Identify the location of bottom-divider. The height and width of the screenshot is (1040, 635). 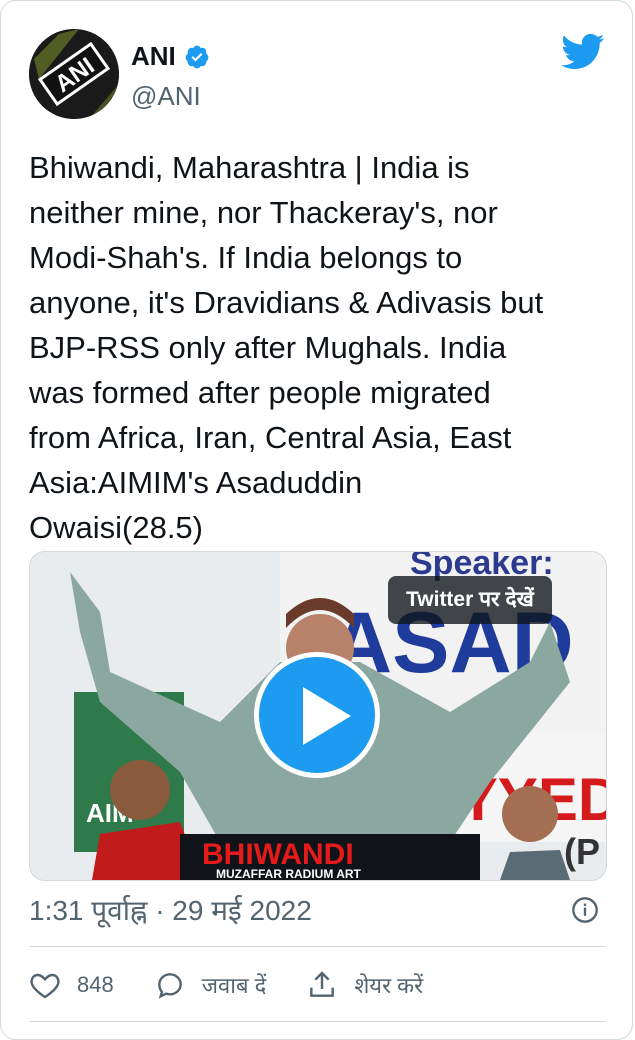
(317, 1021).